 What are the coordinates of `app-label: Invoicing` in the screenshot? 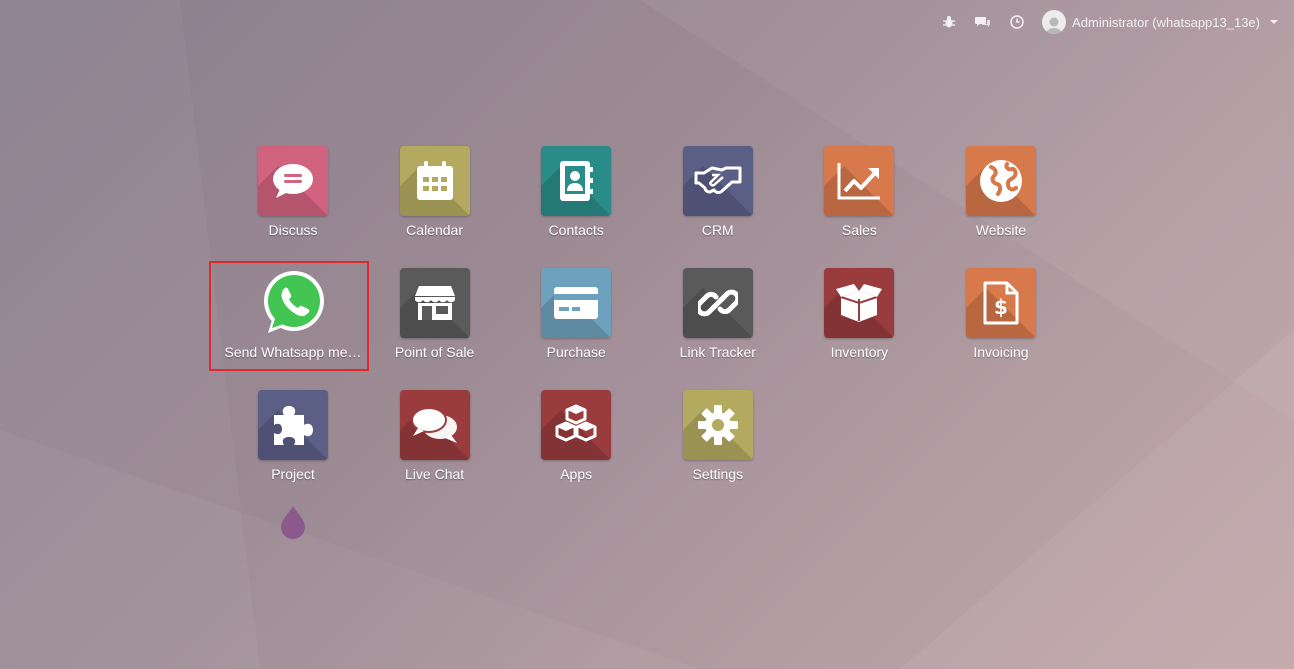 It's located at (1001, 352).